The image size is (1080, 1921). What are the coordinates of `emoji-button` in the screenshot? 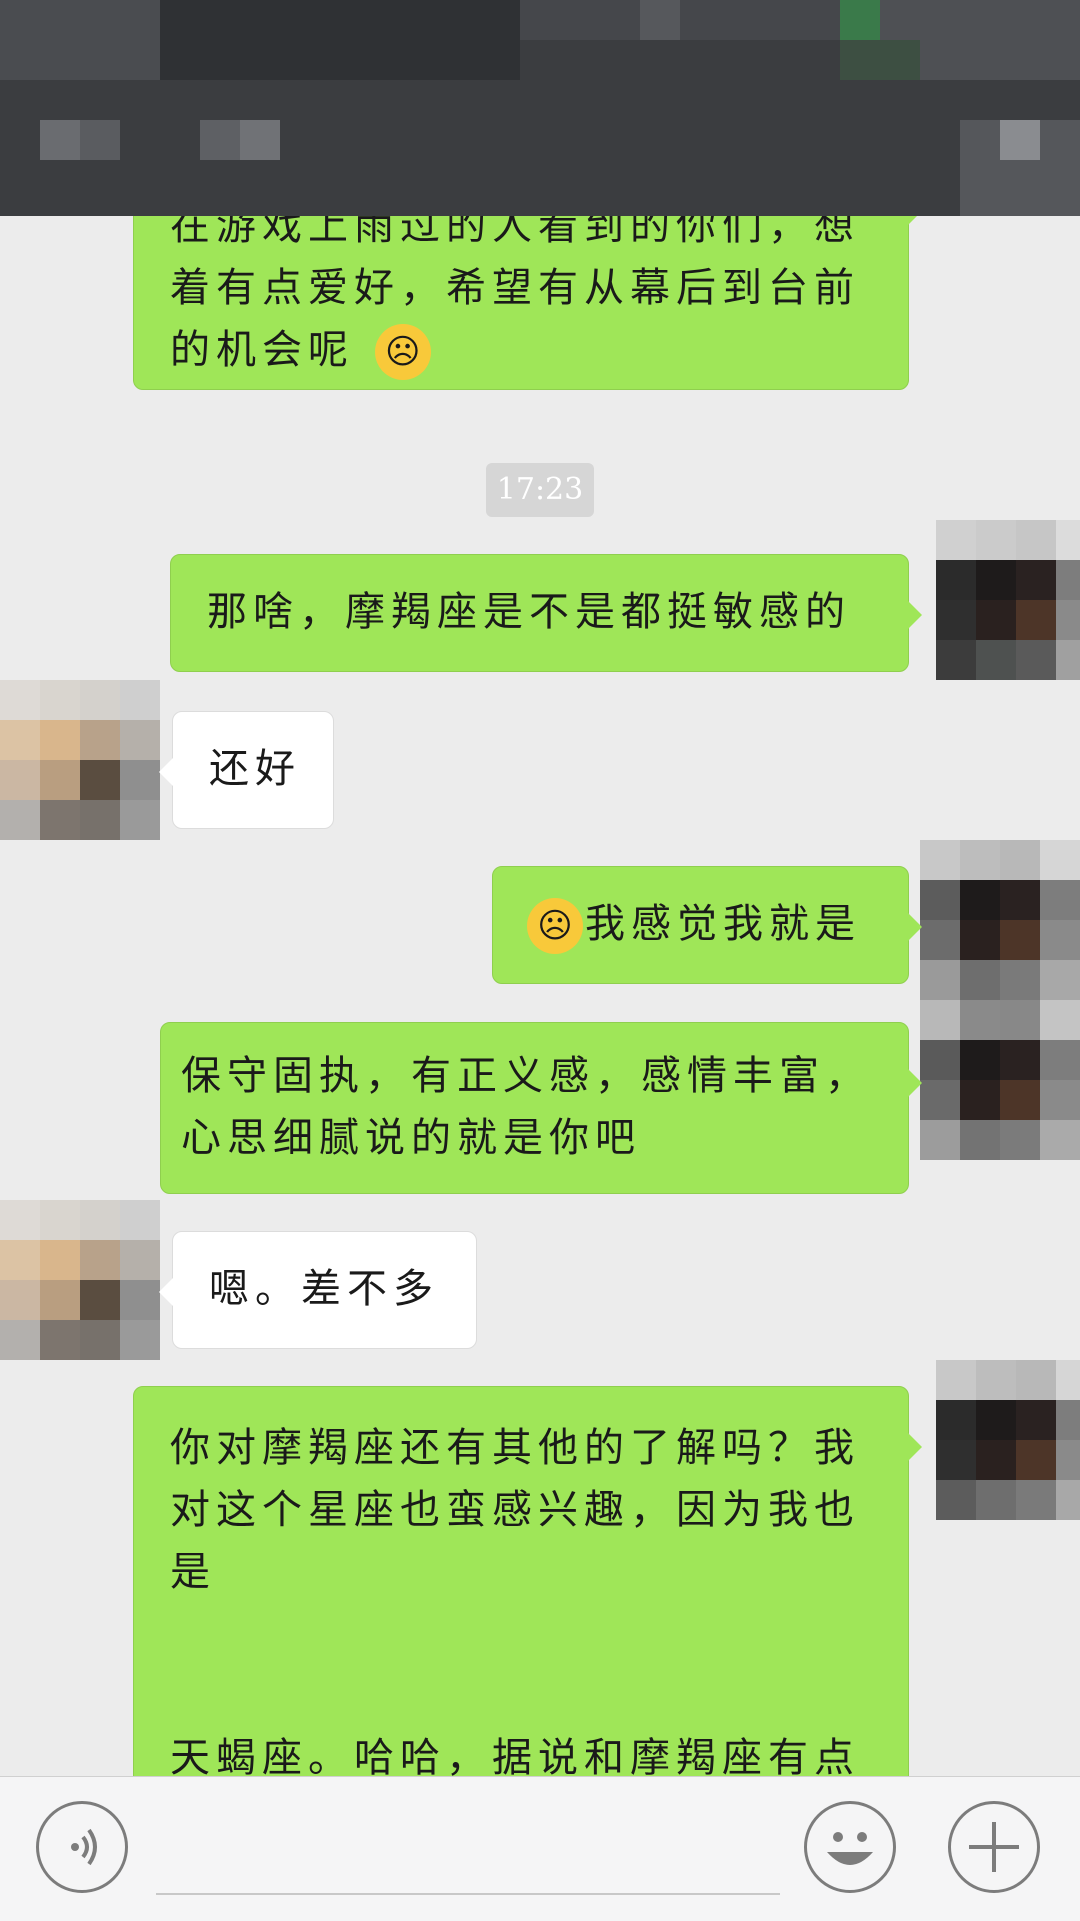 It's located at (850, 1847).